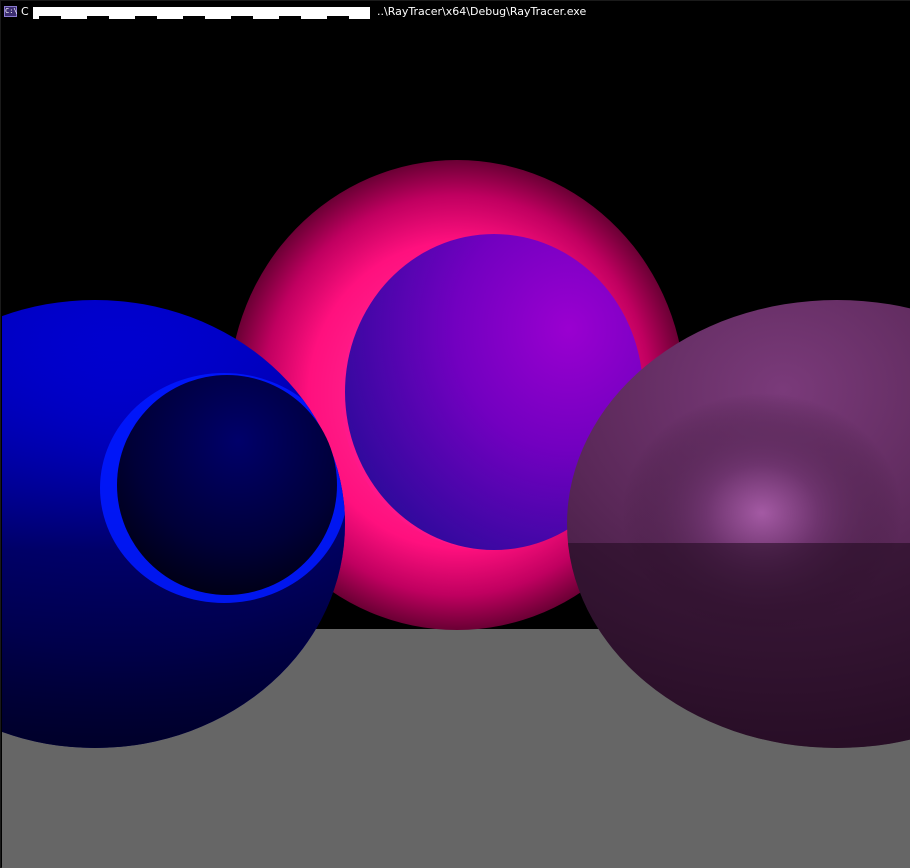 Image resolution: width=910 pixels, height=868 pixels. I want to click on window-title-path: ..\RayTracer\x64\Debug\RayTracer.exe, so click(482, 11).